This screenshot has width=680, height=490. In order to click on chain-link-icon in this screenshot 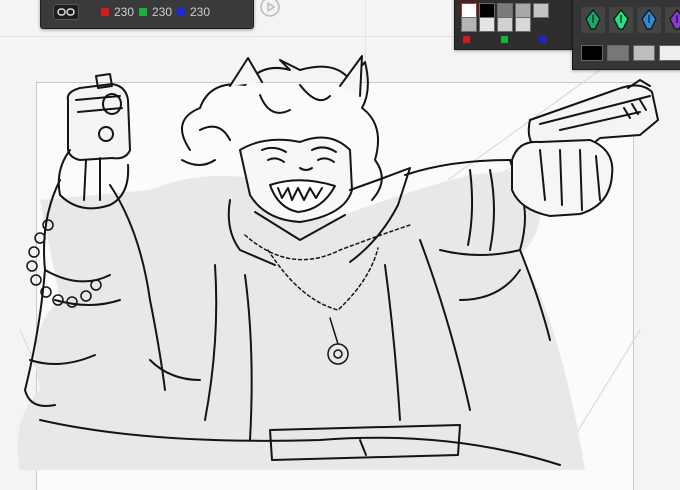, I will do `click(66, 12)`.